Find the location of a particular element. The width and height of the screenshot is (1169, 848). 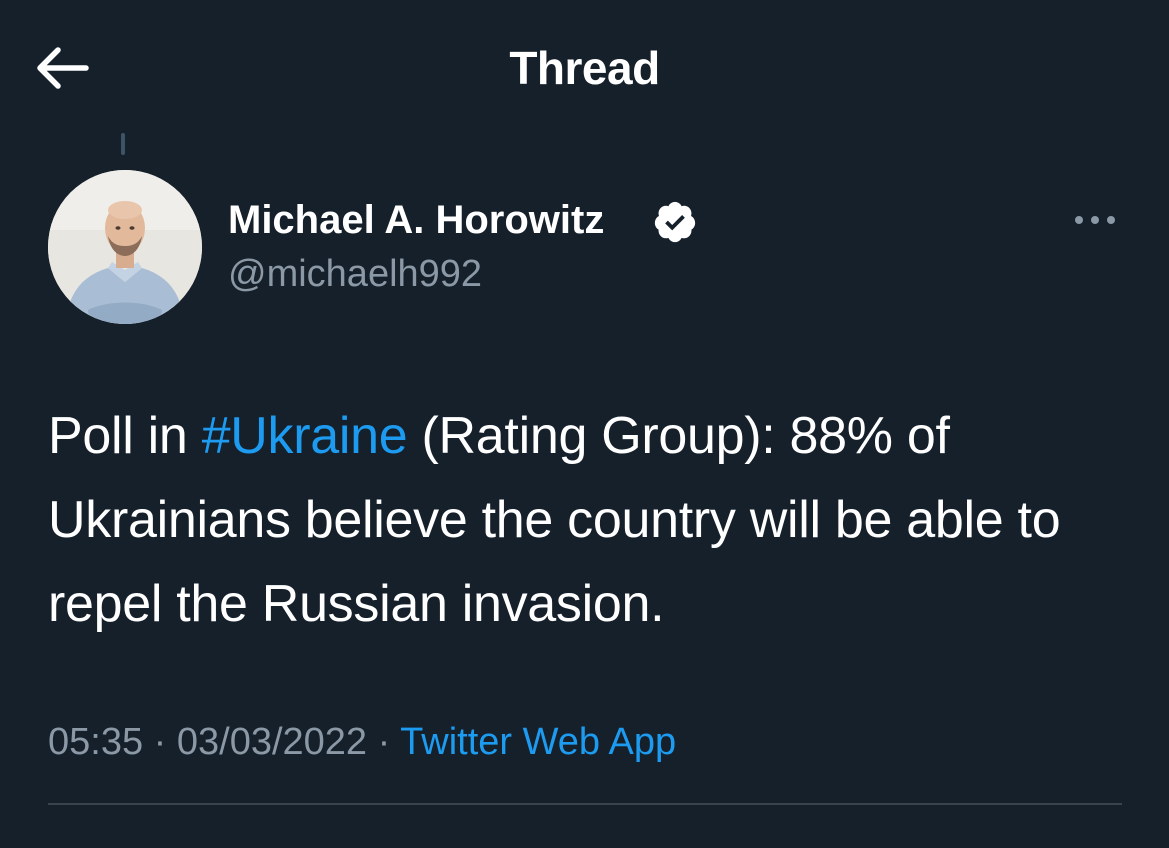

avatar is located at coordinates (125, 247).